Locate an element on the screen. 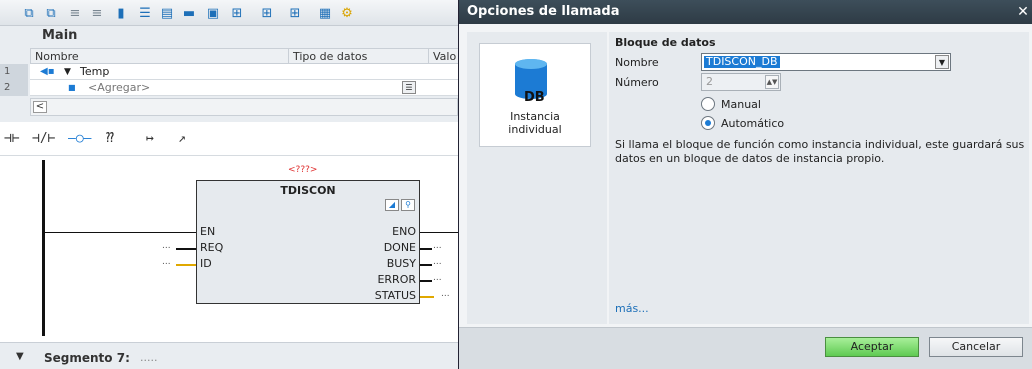 The image size is (1032, 369). expand-icon: ▤ is located at coordinates (167, 13).